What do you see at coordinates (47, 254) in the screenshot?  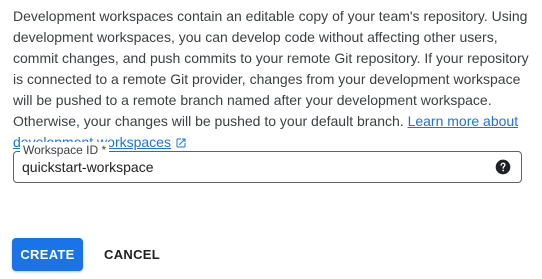 I see `create-button: CREATE` at bounding box center [47, 254].